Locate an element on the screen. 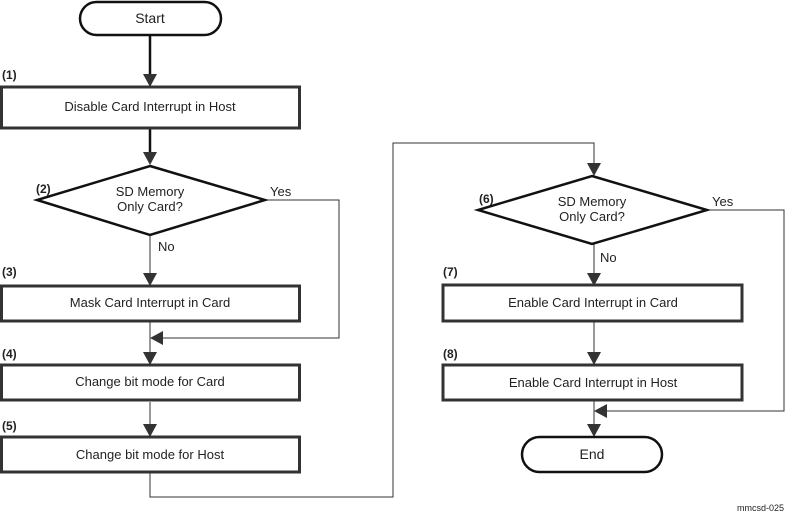  step-4-number: (4) is located at coordinates (9, 354).